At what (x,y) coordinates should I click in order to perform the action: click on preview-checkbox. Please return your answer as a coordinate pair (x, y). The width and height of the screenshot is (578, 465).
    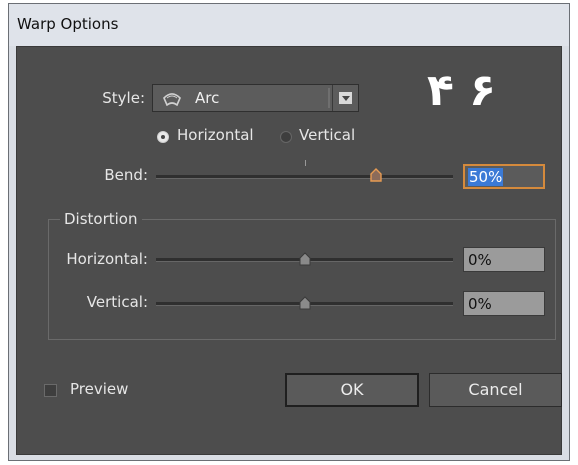
    Looking at the image, I should click on (50, 390).